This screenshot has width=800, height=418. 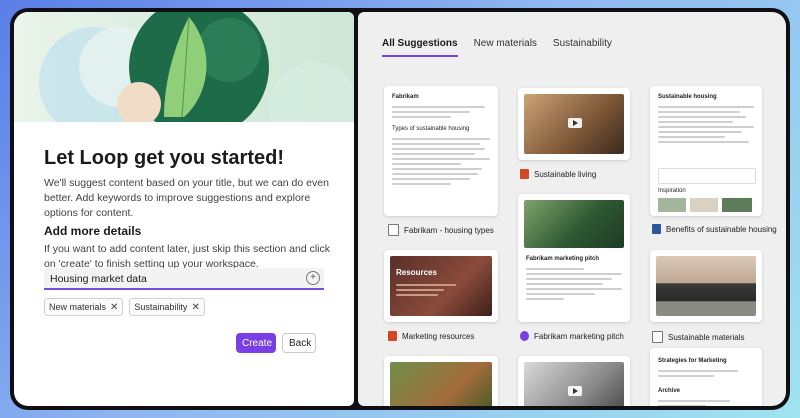 What do you see at coordinates (582, 47) in the screenshot?
I see `tab-sustainability: Sustainability` at bounding box center [582, 47].